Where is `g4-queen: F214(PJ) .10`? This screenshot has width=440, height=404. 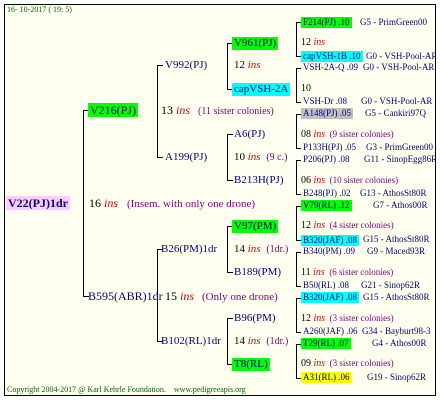 g4-queen: F214(PJ) .10 is located at coordinates (326, 22).